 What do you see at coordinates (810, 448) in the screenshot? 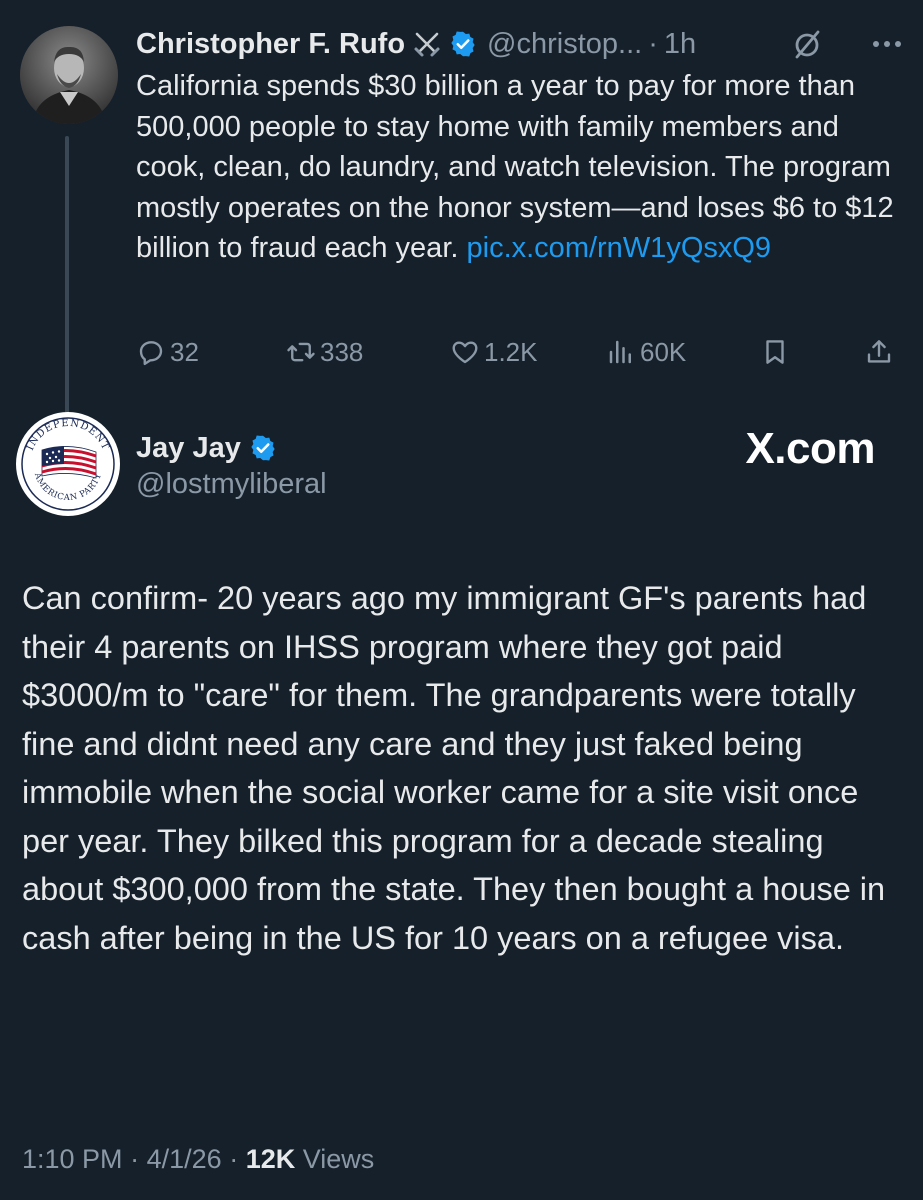
I see `xcom-watermark: X.com` at bounding box center [810, 448].